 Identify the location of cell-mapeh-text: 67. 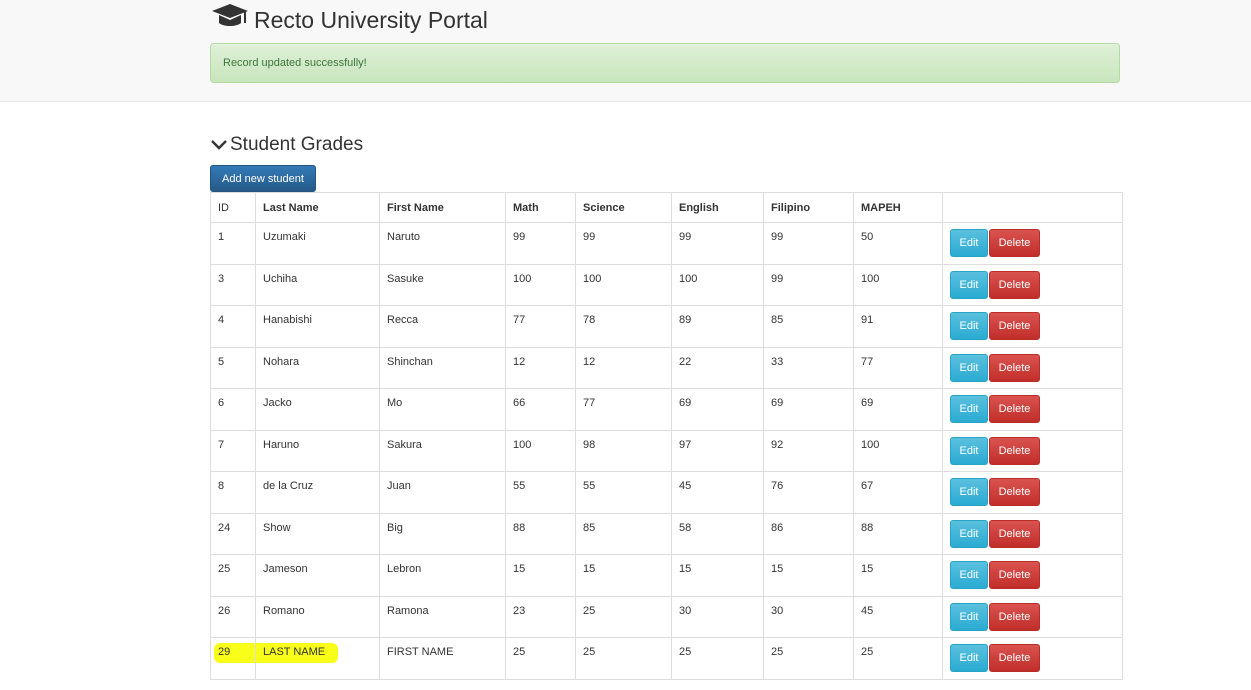
(867, 486).